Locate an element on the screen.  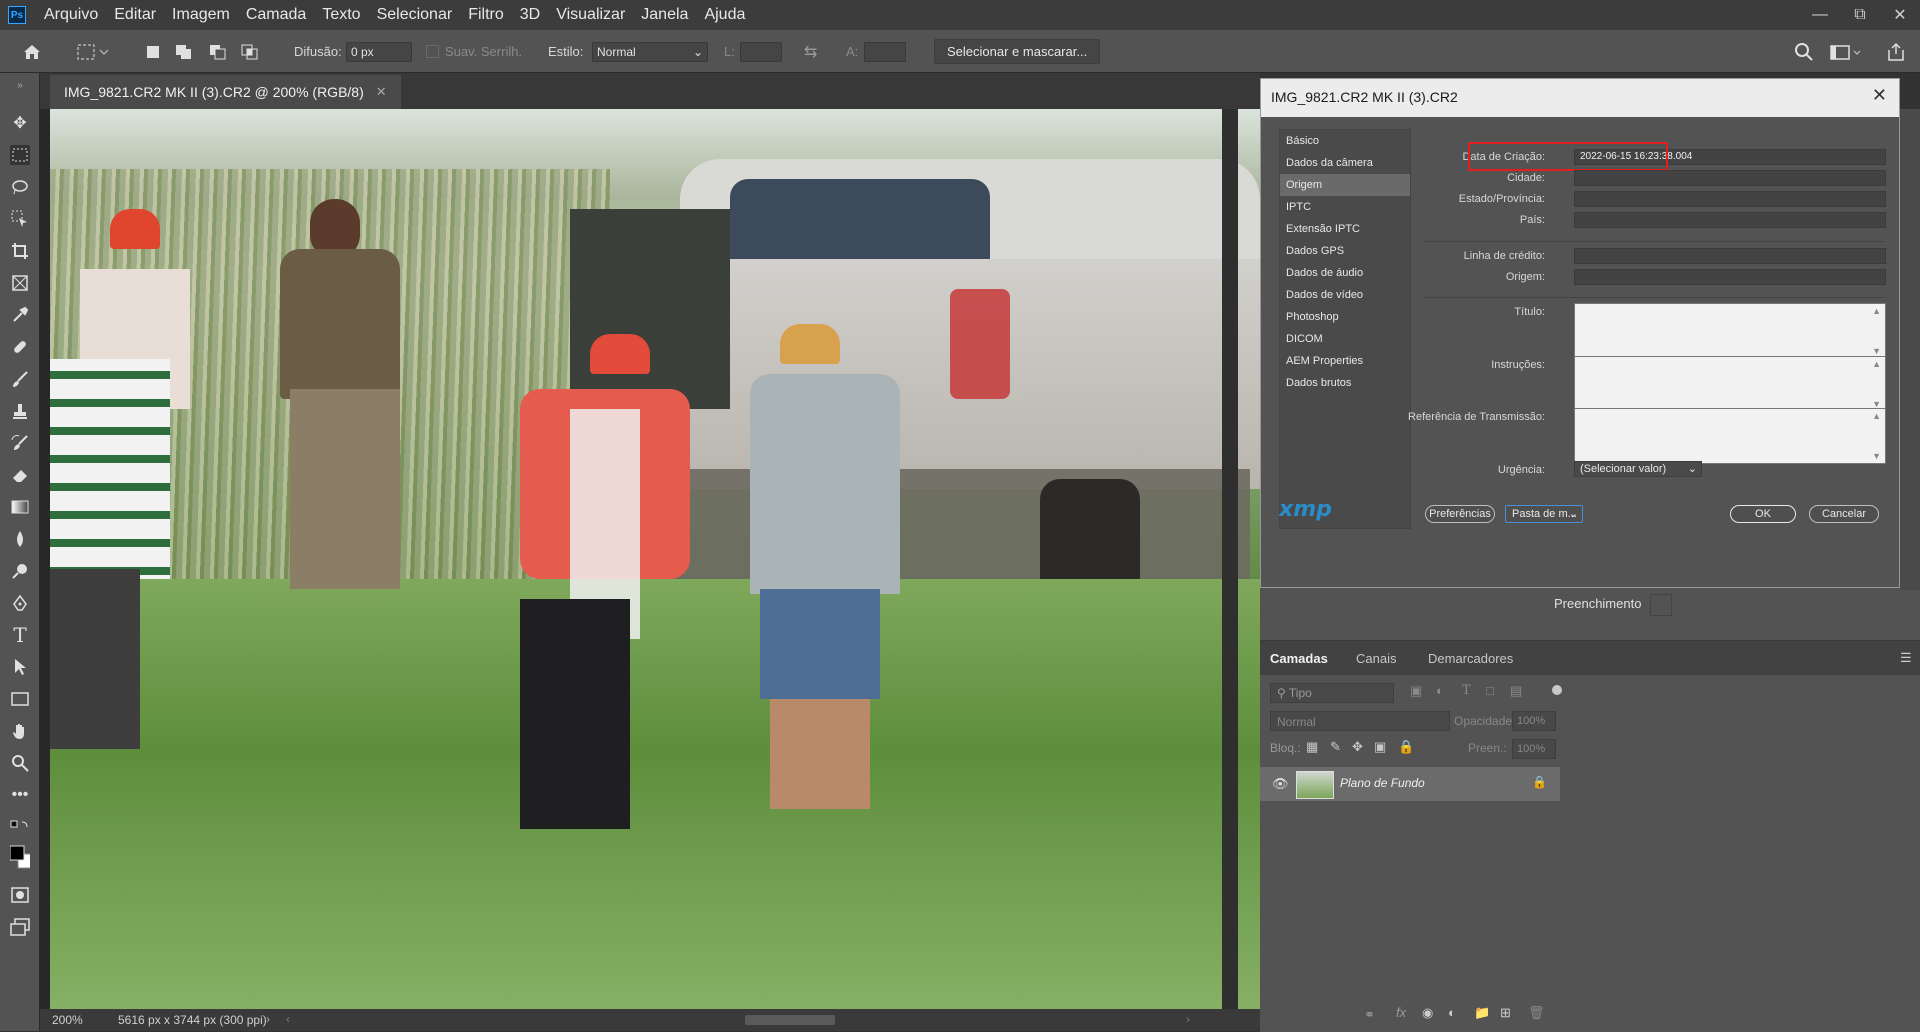
gradient-tool-icon is located at coordinates (20, 507).